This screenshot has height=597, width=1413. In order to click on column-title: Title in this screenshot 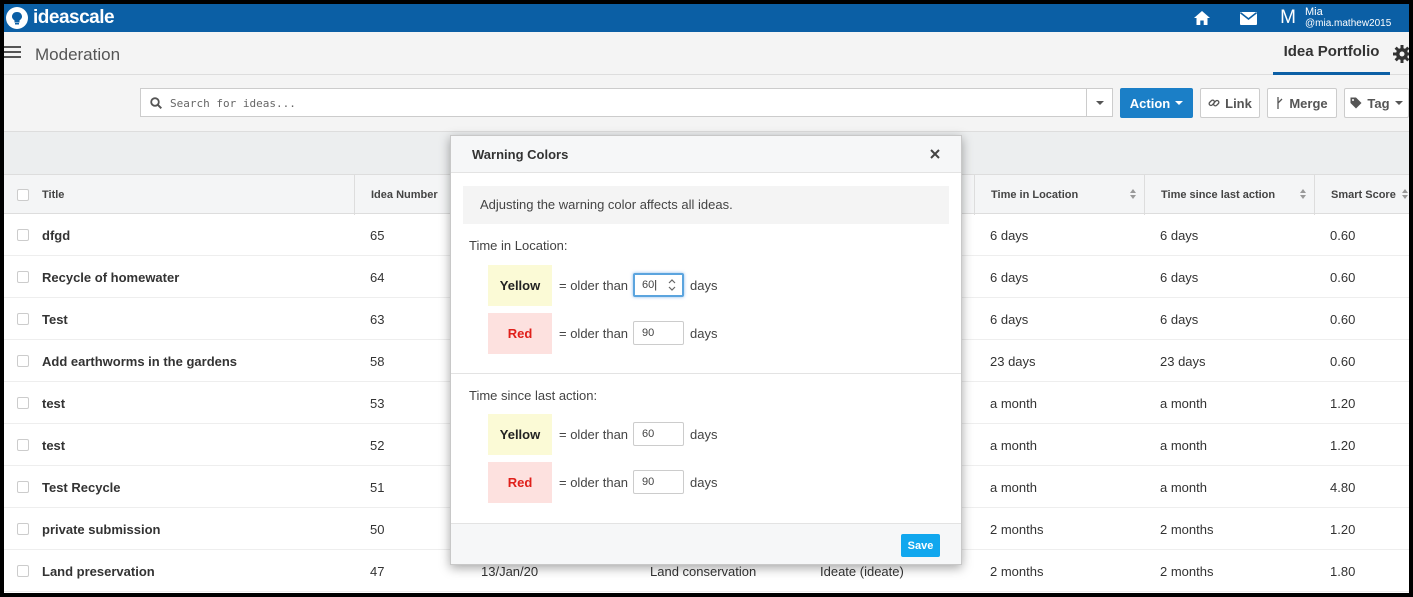, I will do `click(53, 195)`.